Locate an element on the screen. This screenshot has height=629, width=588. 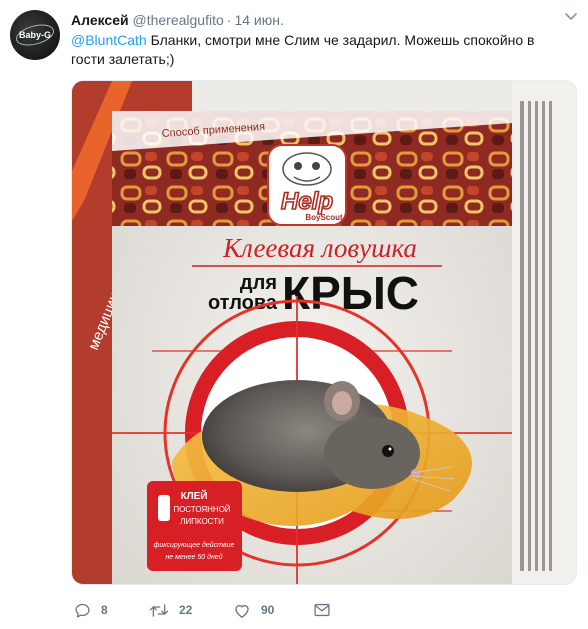
avatar-text: Baby-G is located at coordinates (35, 35).